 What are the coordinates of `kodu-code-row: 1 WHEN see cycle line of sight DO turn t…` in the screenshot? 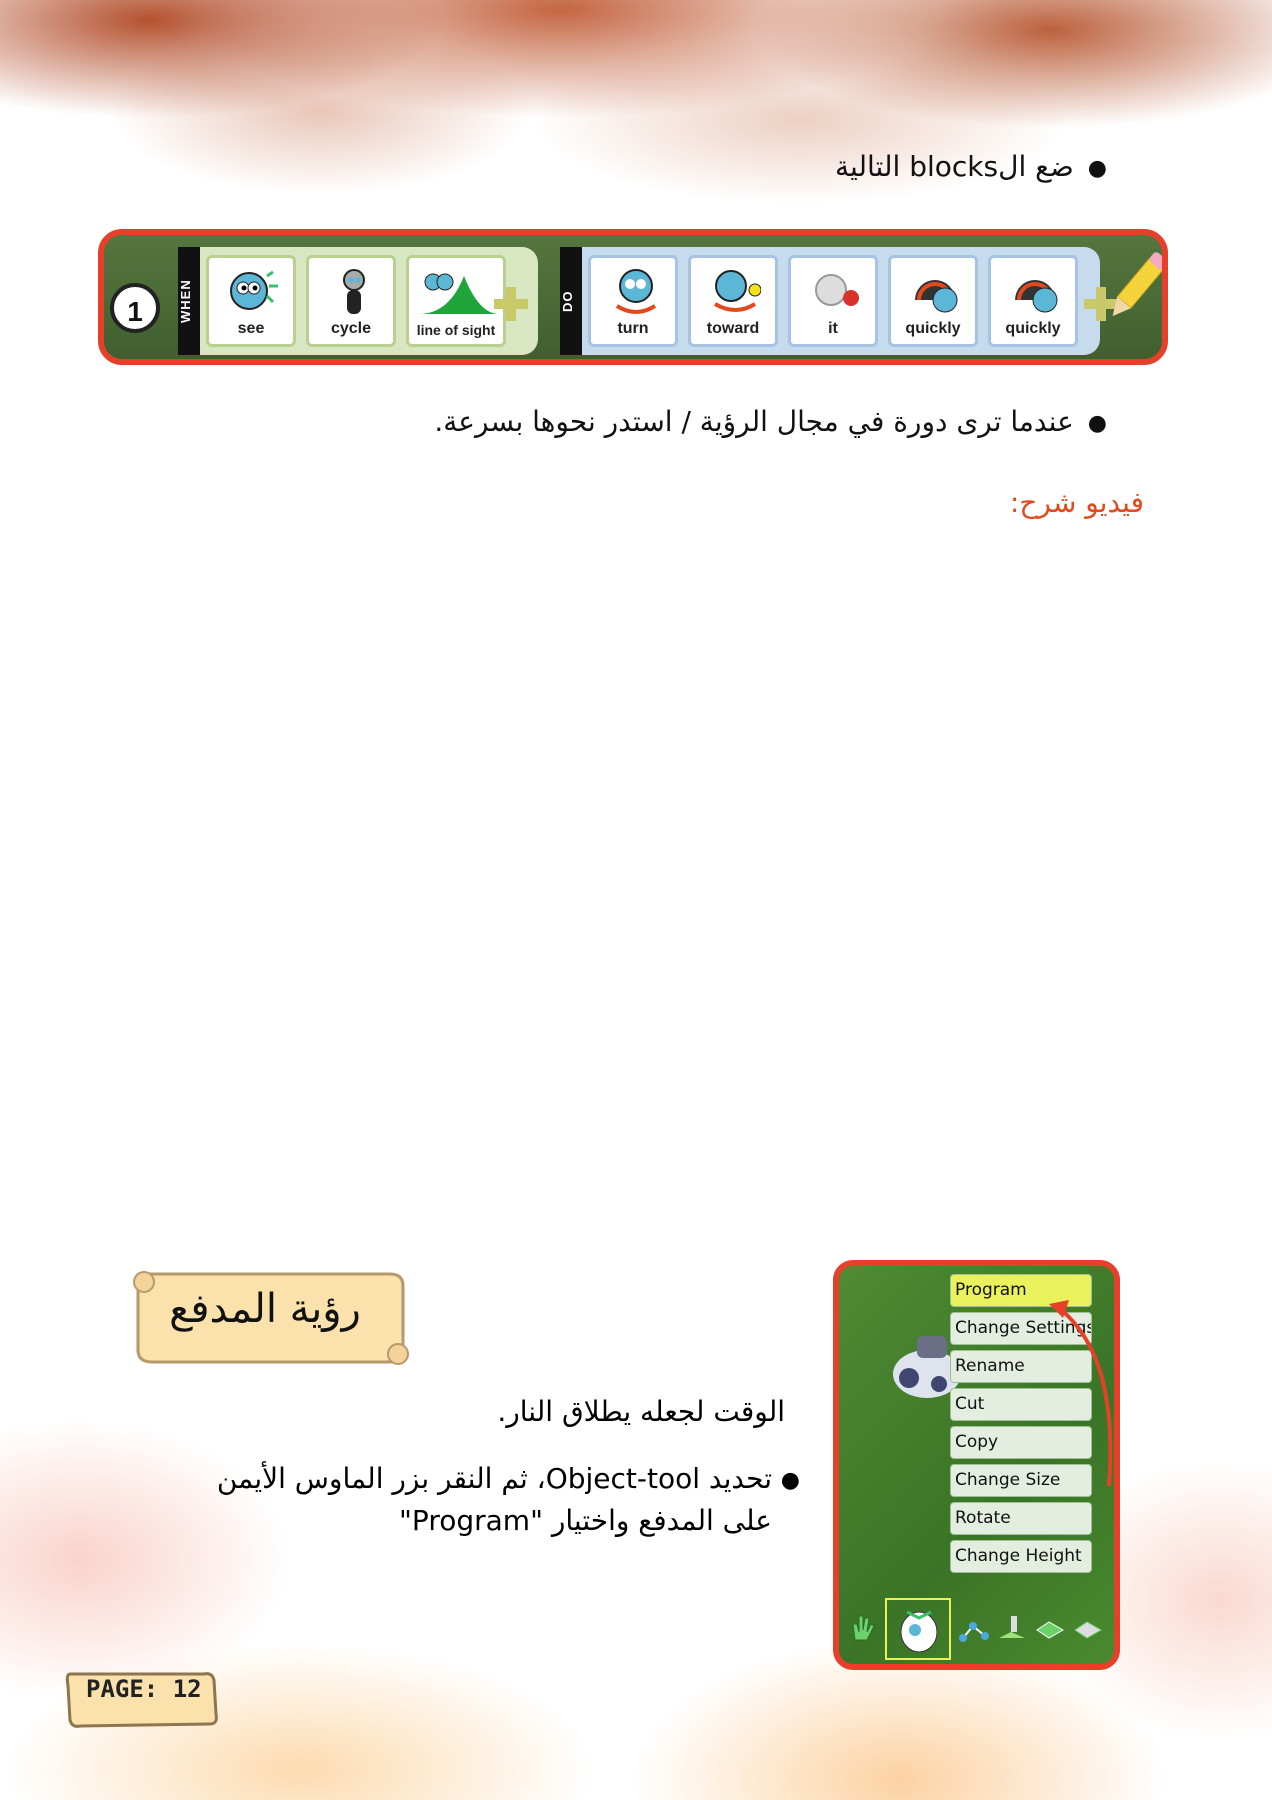 It's located at (633, 297).